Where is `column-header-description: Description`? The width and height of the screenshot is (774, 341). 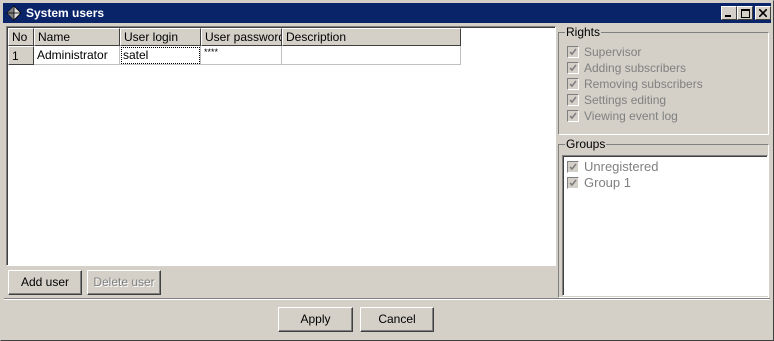 column-header-description: Description is located at coordinates (371, 37).